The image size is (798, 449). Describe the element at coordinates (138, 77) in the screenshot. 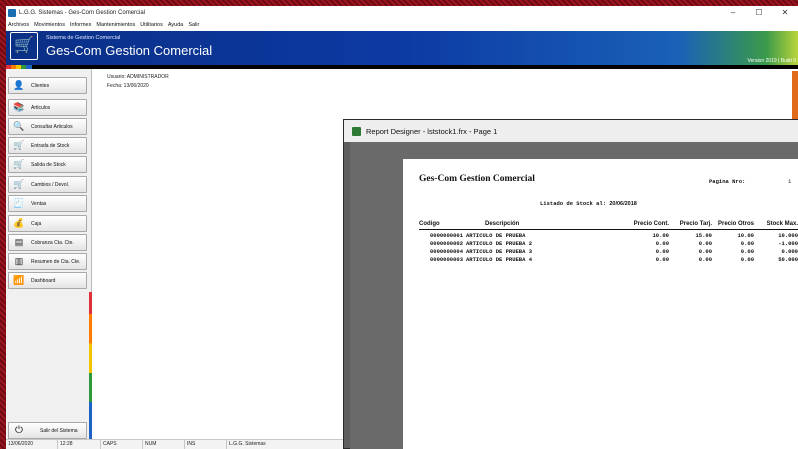

I see `user-line: Usuario: ADMINISTRADOR` at that location.